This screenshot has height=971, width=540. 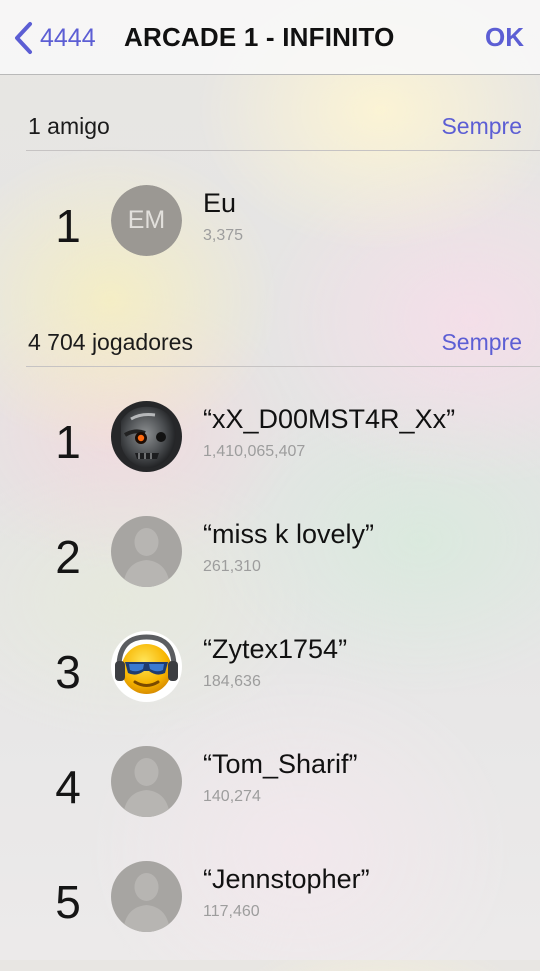 What do you see at coordinates (68, 557) in the screenshot?
I see `rank-number: 2` at bounding box center [68, 557].